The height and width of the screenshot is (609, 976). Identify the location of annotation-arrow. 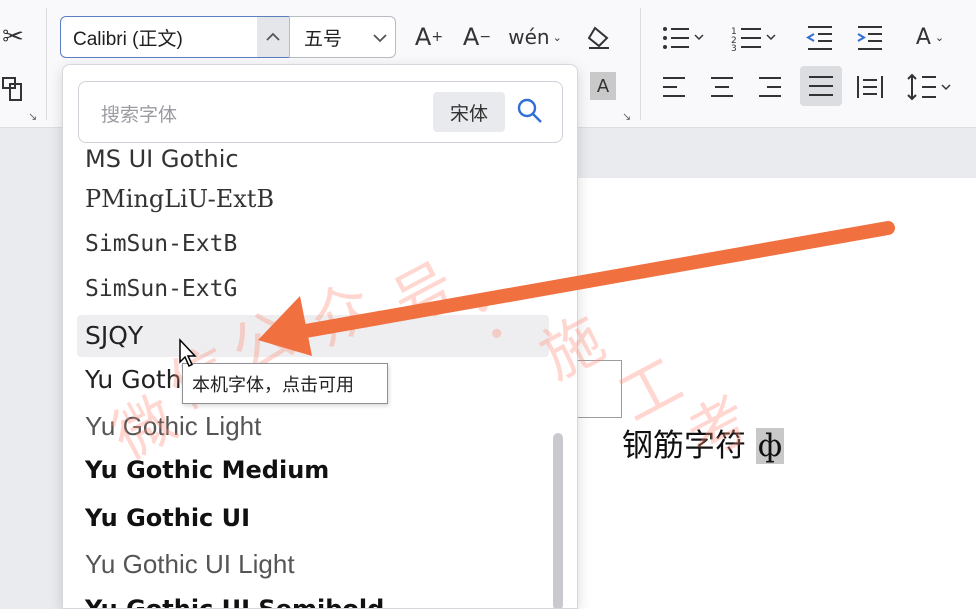
(576, 288).